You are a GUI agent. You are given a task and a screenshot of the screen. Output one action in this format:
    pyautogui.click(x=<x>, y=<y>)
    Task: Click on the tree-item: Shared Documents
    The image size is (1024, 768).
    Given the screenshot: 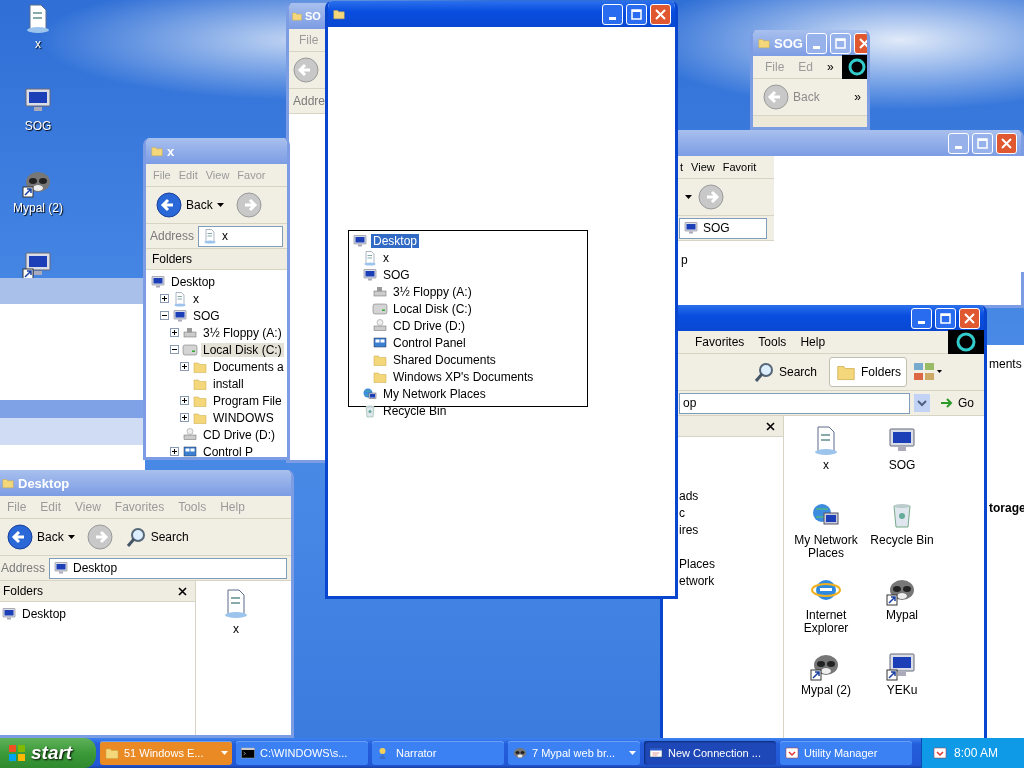 What is the action you would take?
    pyautogui.click(x=444, y=359)
    